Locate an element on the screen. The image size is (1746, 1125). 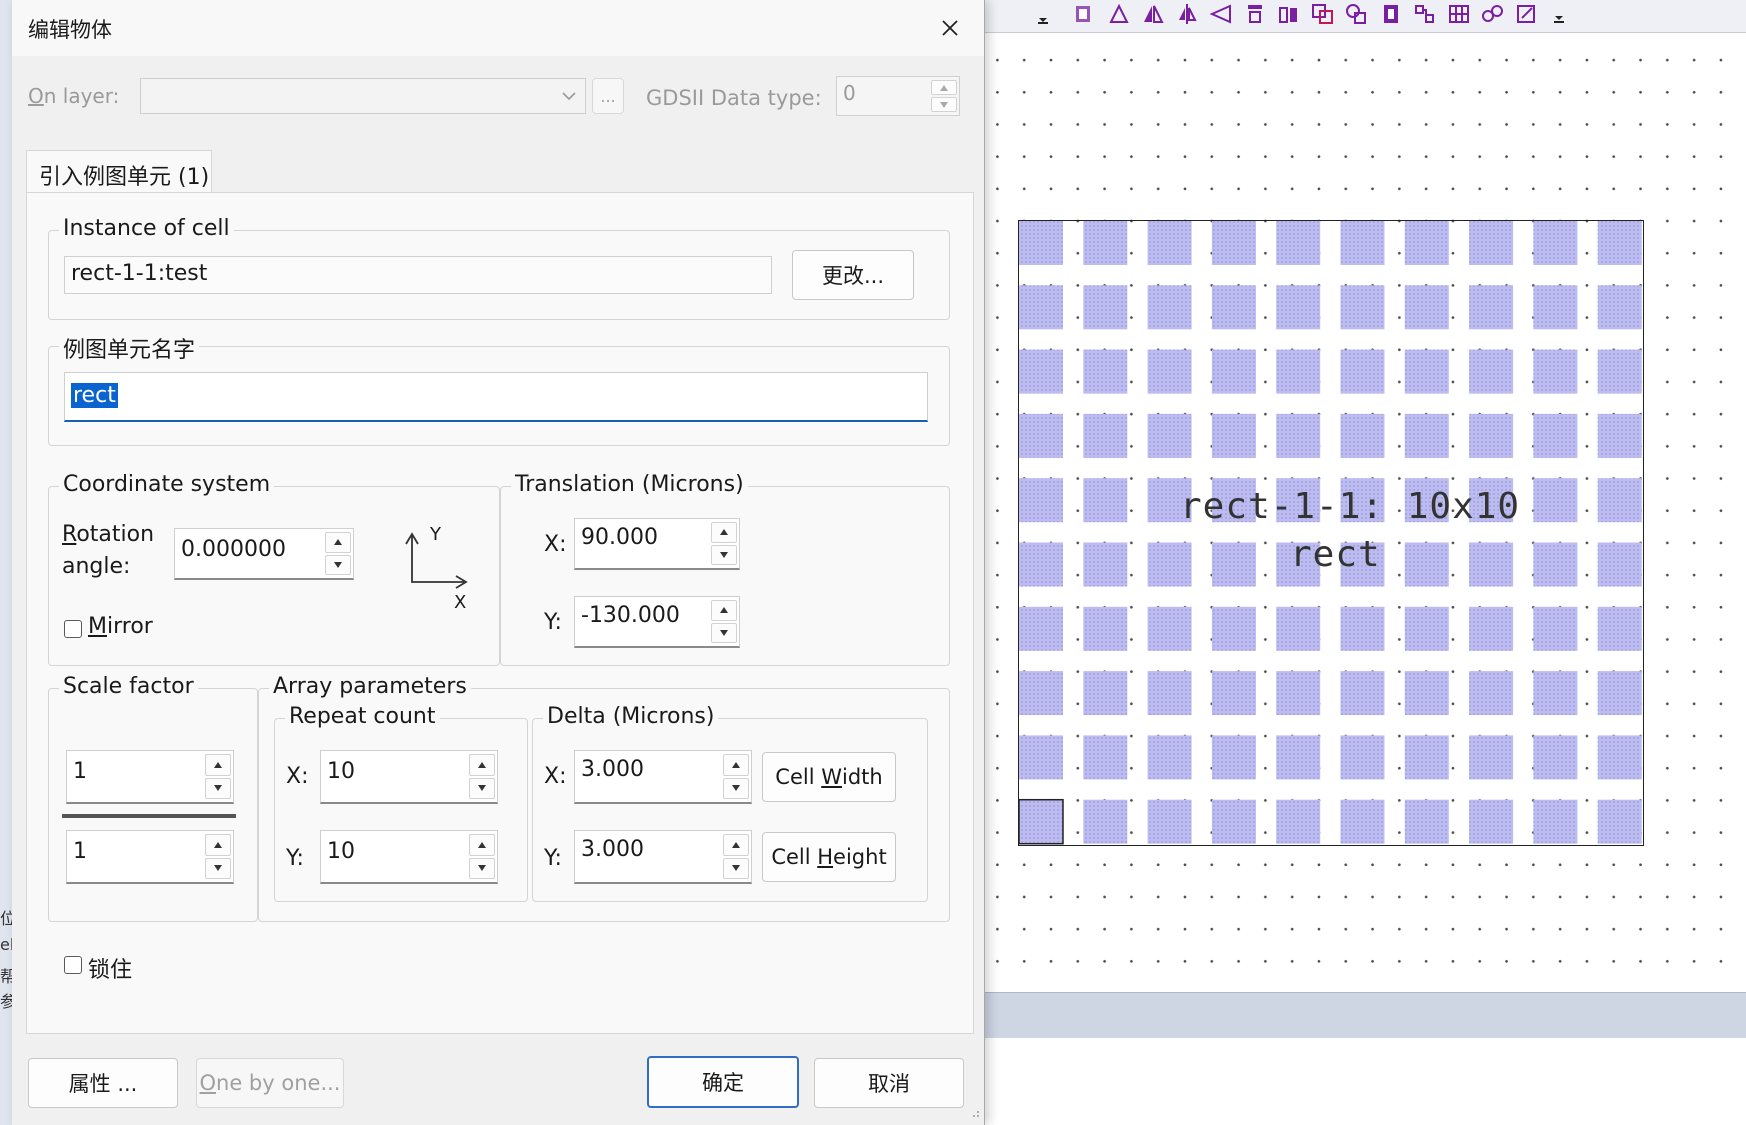
boolean-icon is located at coordinates (1323, 14).